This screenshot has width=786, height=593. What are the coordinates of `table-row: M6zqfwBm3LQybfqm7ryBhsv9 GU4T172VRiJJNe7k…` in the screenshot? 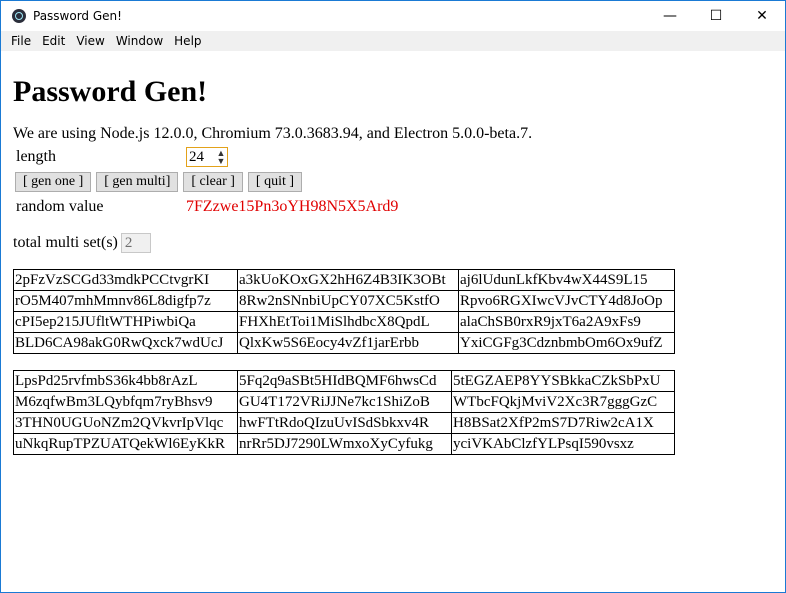 It's located at (344, 402).